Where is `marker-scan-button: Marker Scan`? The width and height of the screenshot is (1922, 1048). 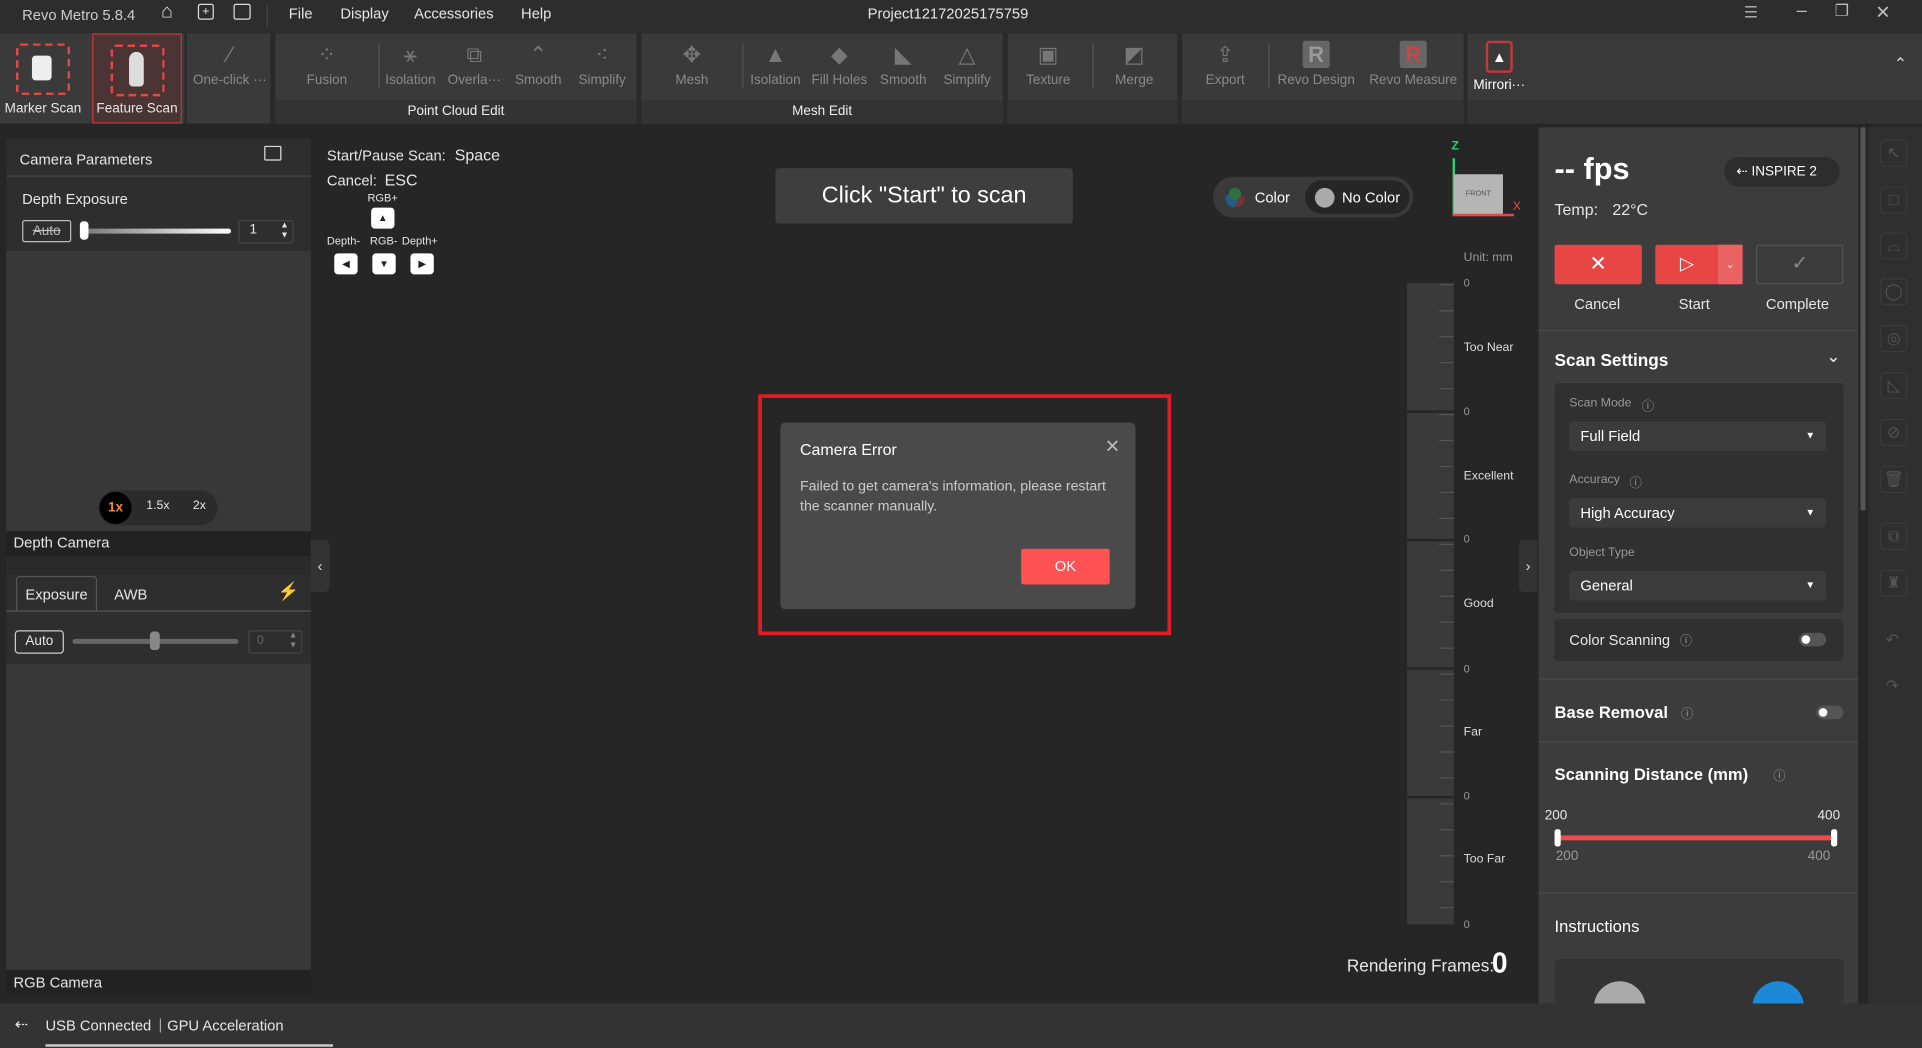
marker-scan-button: Marker Scan is located at coordinates (43, 78).